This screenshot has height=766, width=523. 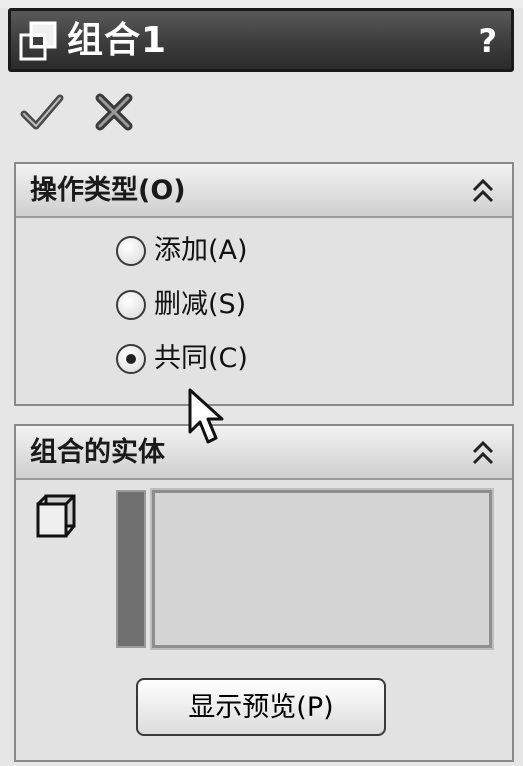 What do you see at coordinates (56, 516) in the screenshot?
I see `solid-body-icon` at bounding box center [56, 516].